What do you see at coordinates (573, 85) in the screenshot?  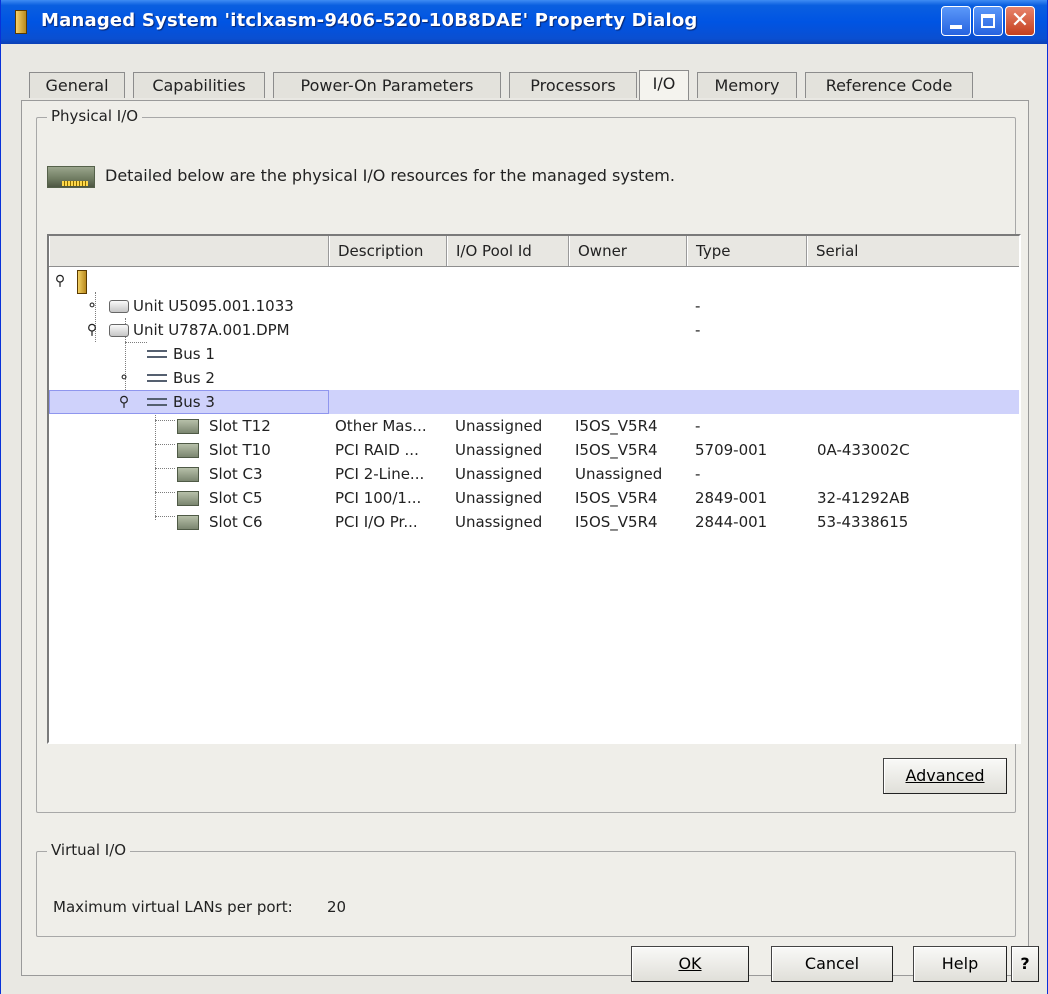 I see `tab-processors: Processors` at bounding box center [573, 85].